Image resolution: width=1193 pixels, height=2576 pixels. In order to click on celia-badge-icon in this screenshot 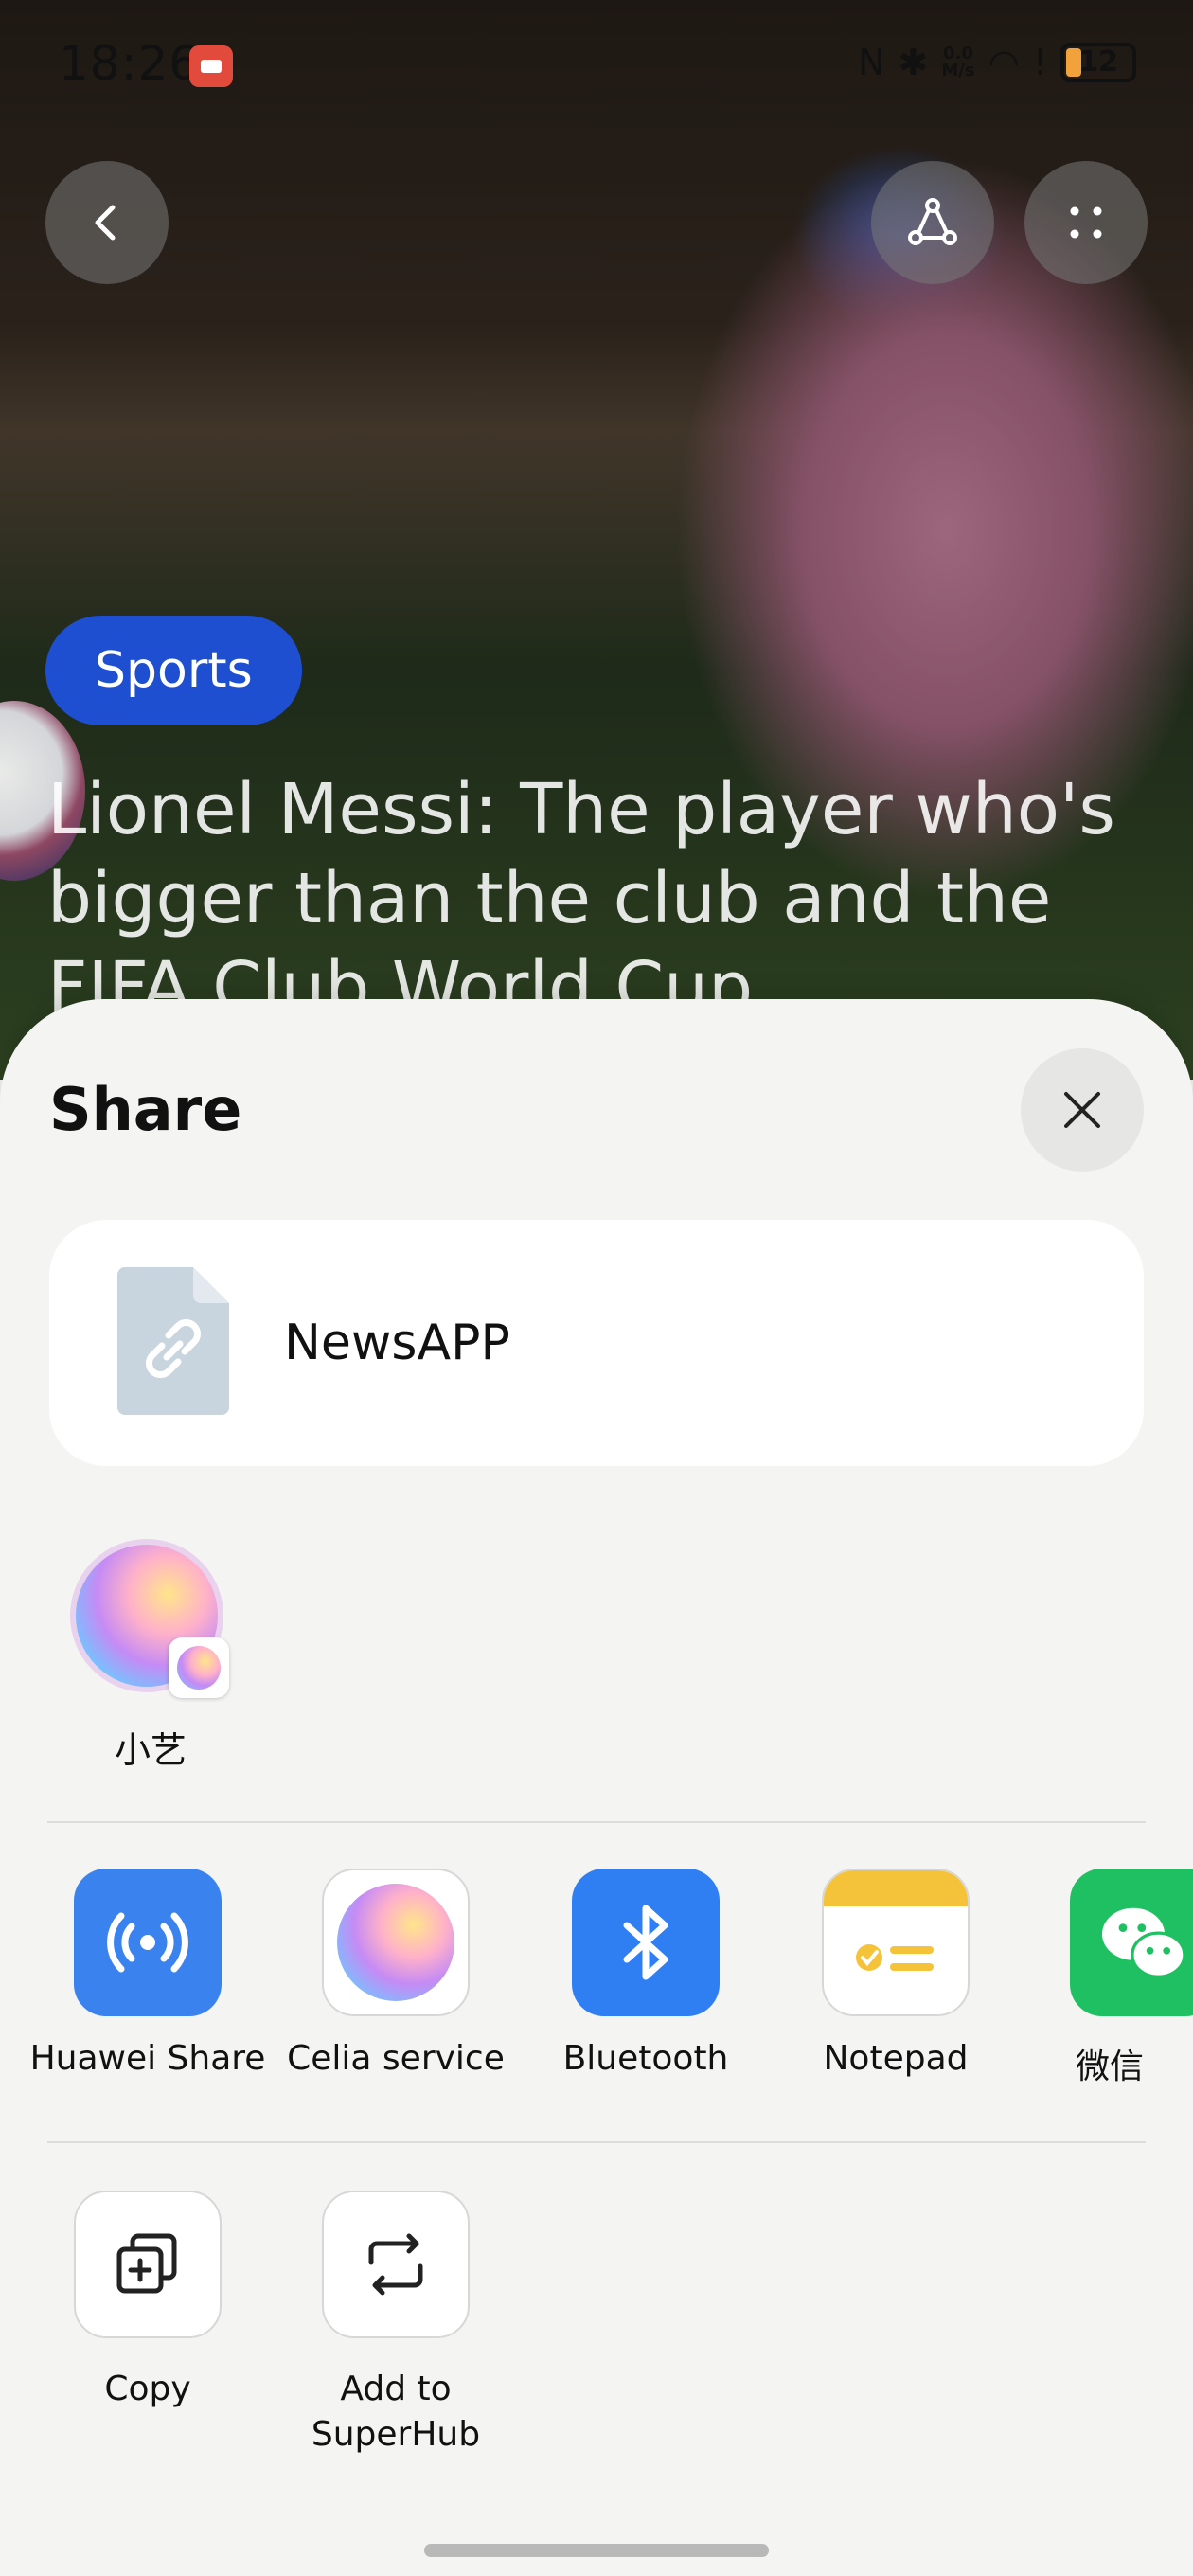, I will do `click(199, 1667)`.